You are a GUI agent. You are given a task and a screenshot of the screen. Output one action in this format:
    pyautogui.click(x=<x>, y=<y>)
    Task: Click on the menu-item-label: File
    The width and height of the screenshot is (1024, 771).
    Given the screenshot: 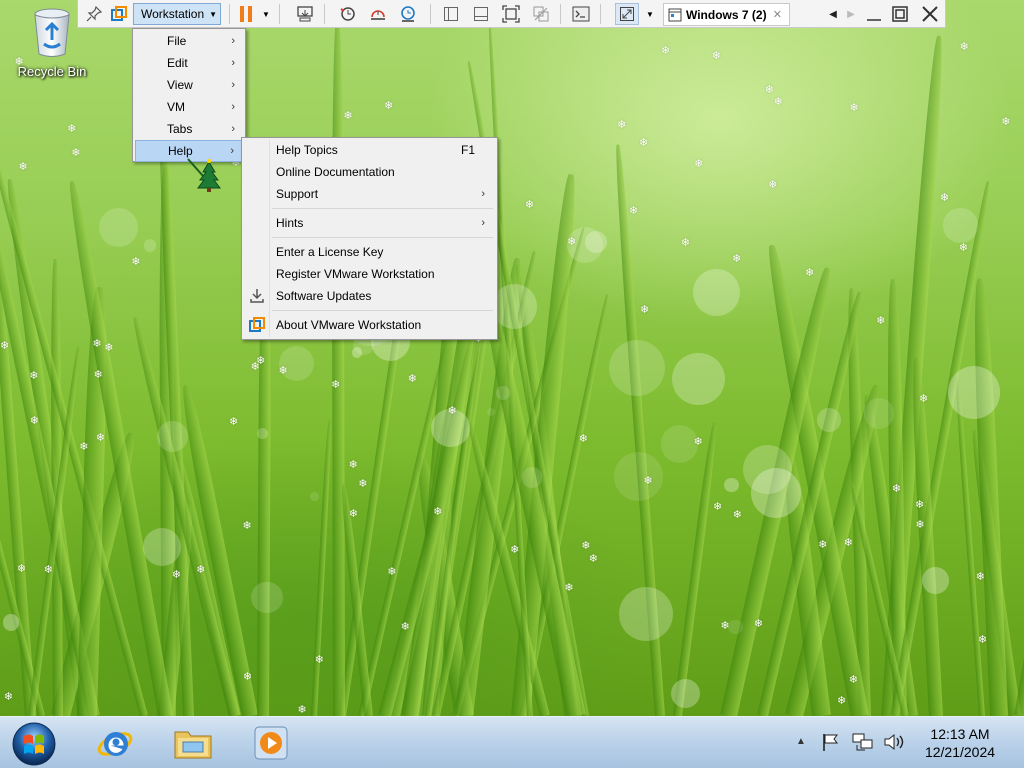 What is the action you would take?
    pyautogui.click(x=177, y=41)
    